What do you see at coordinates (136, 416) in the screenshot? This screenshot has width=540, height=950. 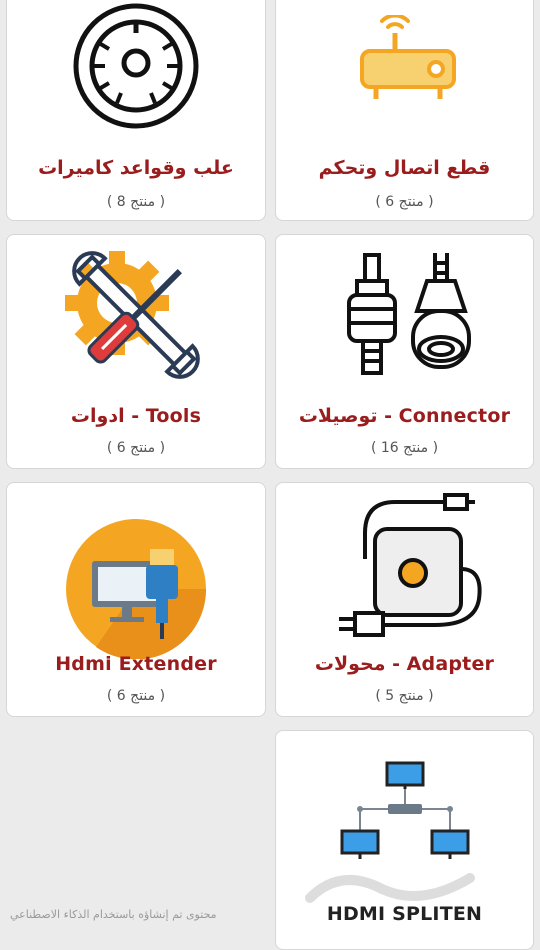 I see `category-title: ادوات - Tools` at bounding box center [136, 416].